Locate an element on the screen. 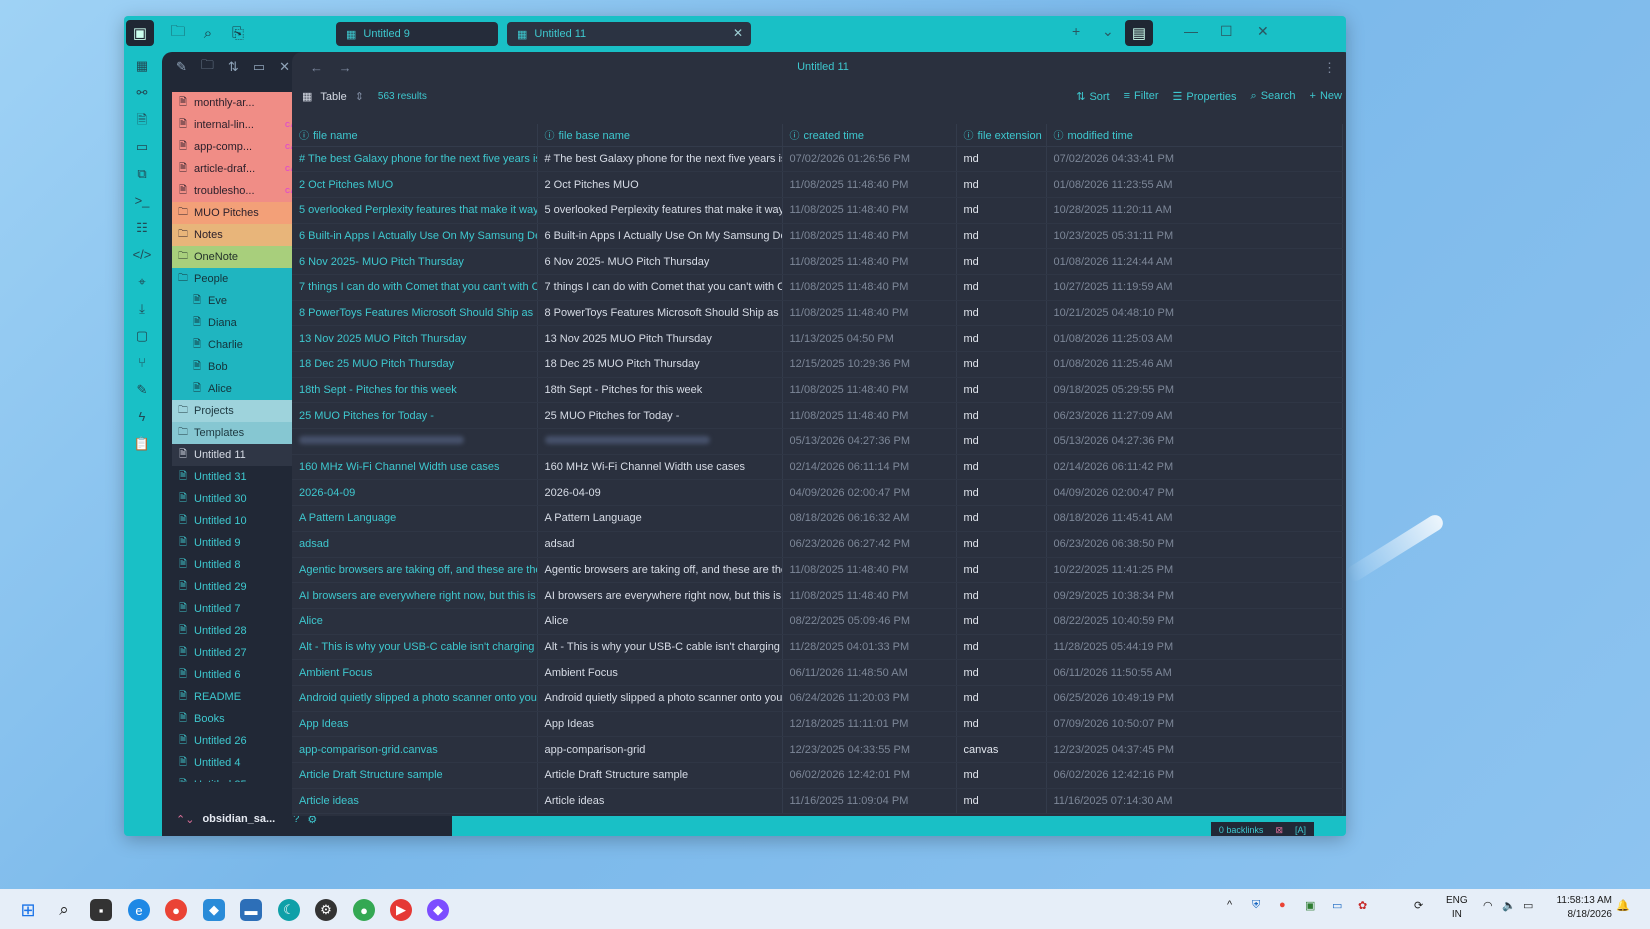  table-cell: 2026-04-09 is located at coordinates (415, 493).